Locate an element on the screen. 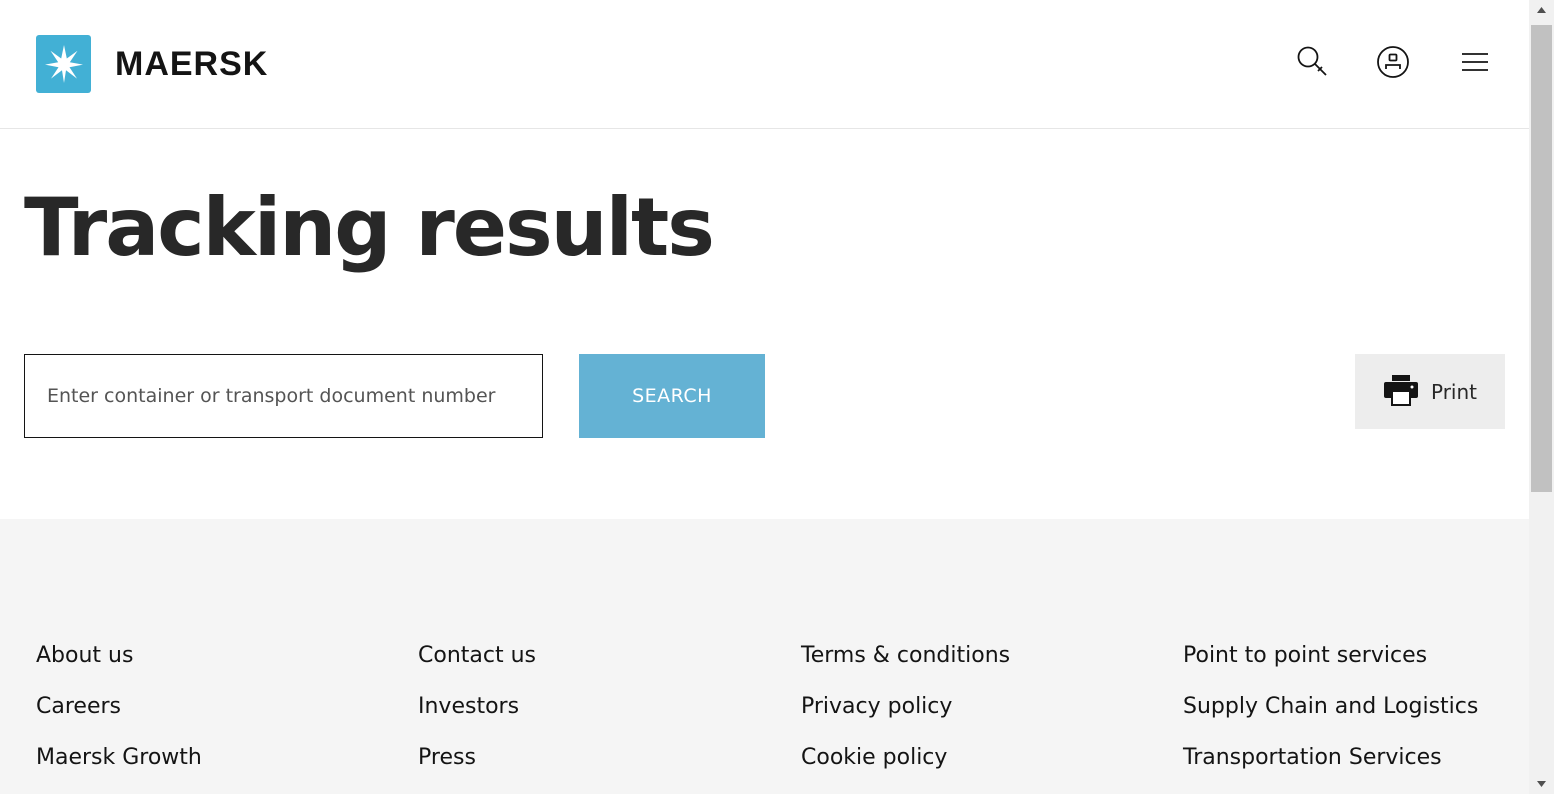  tracking-search-input is located at coordinates (283, 396).